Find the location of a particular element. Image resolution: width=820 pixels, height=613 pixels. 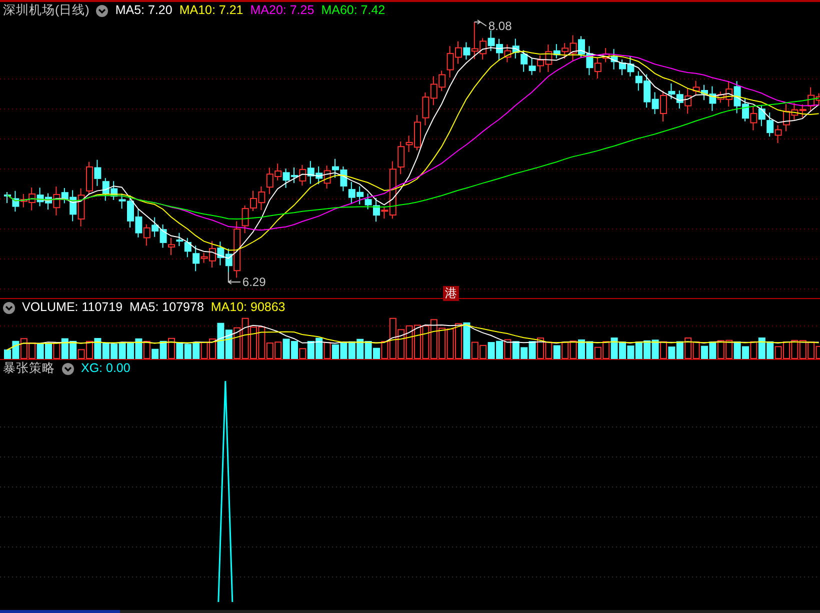

marker-badge: 港 is located at coordinates (451, 293).